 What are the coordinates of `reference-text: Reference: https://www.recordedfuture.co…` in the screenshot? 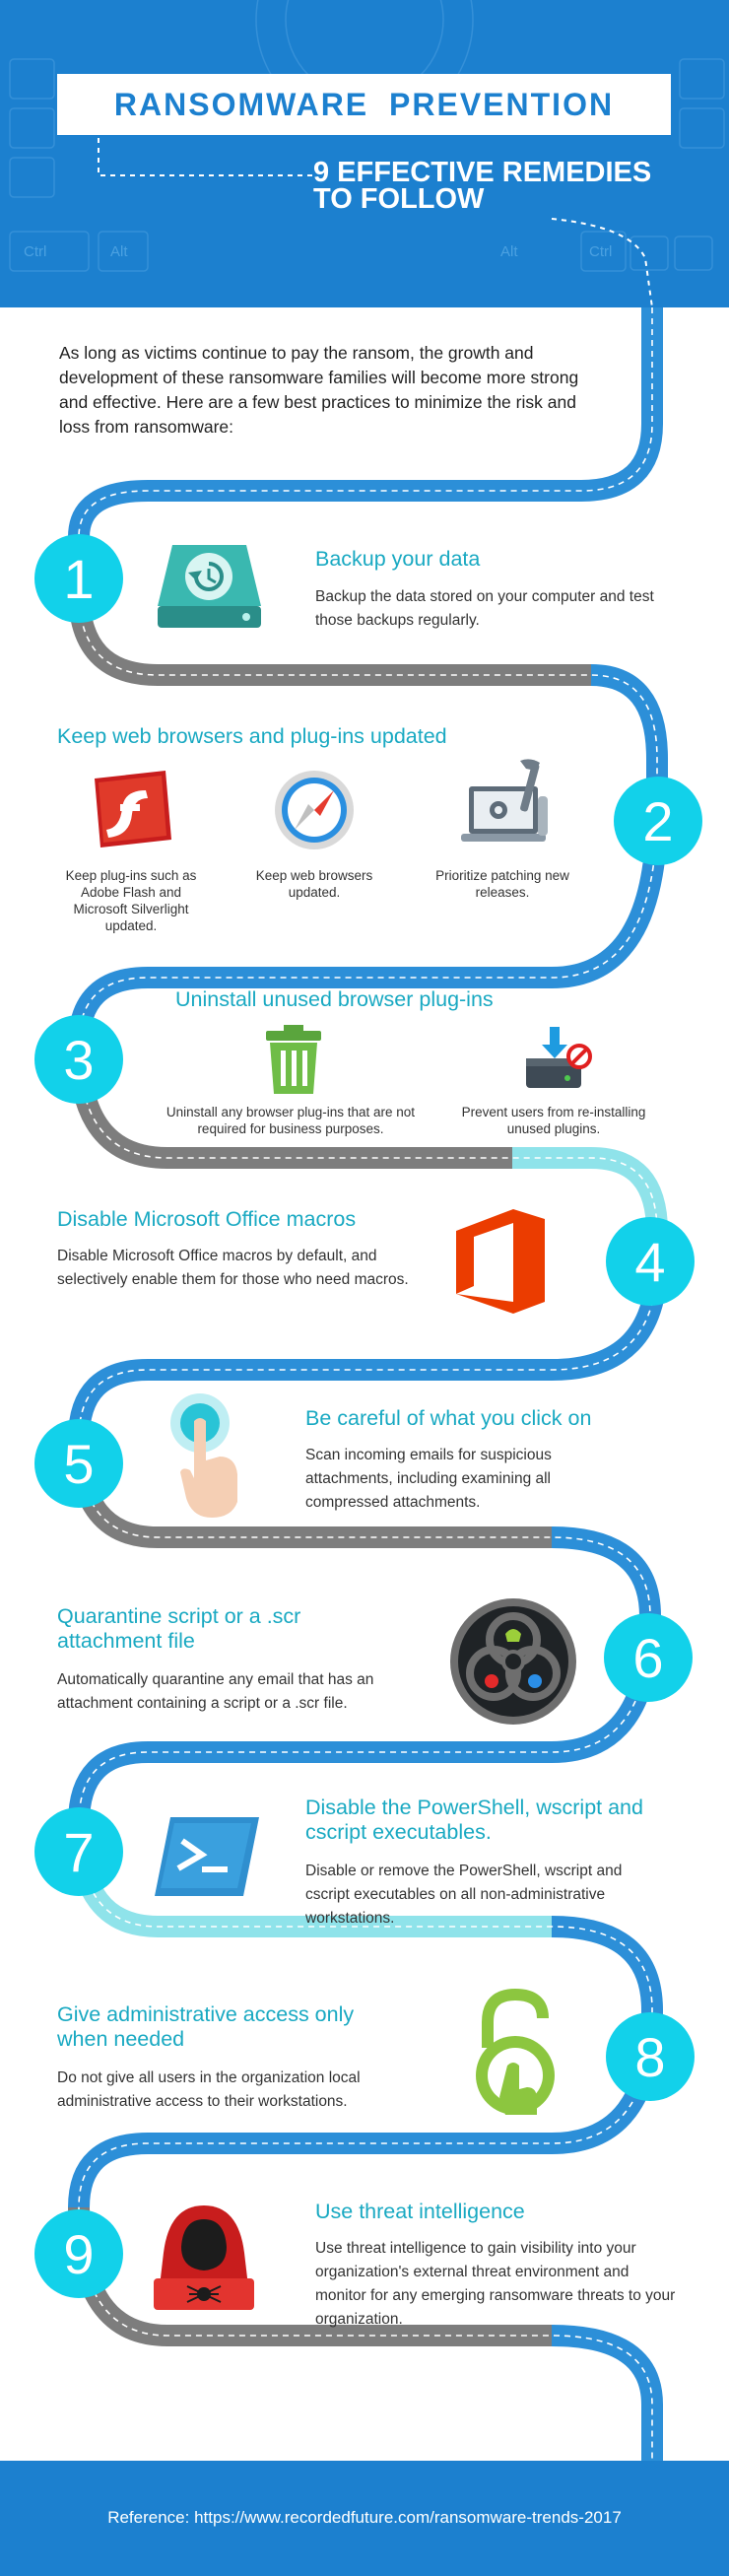 It's located at (364, 2517).